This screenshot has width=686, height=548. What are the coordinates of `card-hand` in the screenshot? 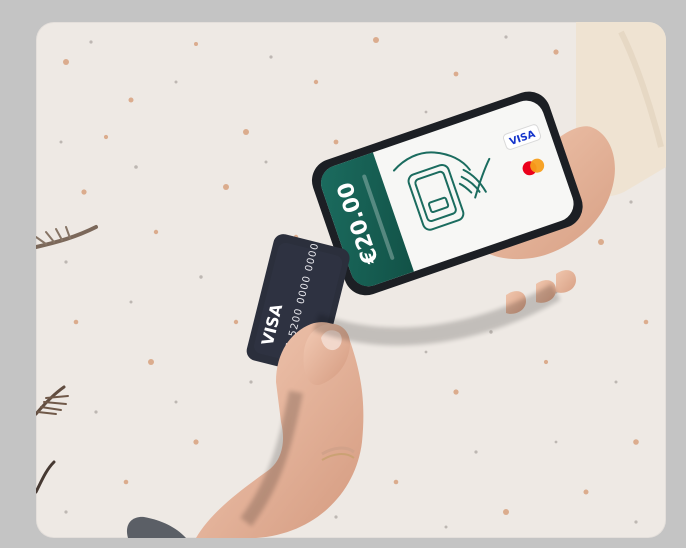 It's located at (245, 430).